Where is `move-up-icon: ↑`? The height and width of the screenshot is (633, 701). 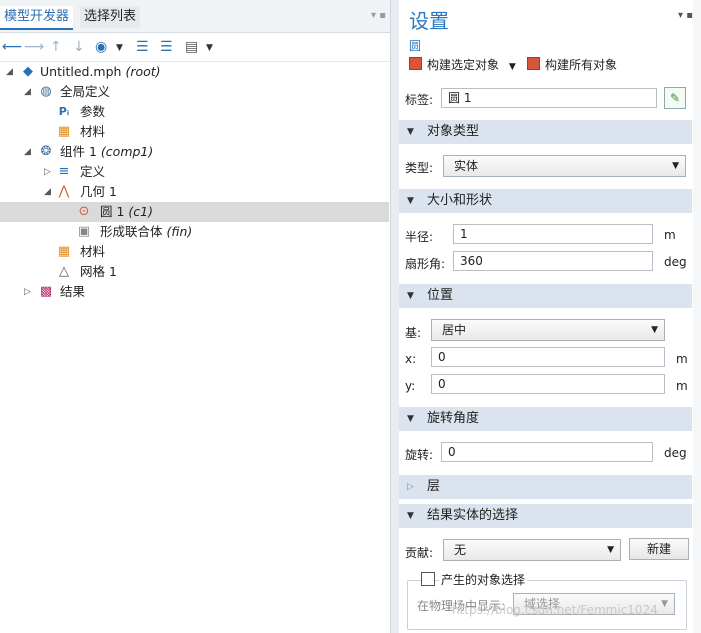
move-up-icon: ↑ is located at coordinates (56, 47).